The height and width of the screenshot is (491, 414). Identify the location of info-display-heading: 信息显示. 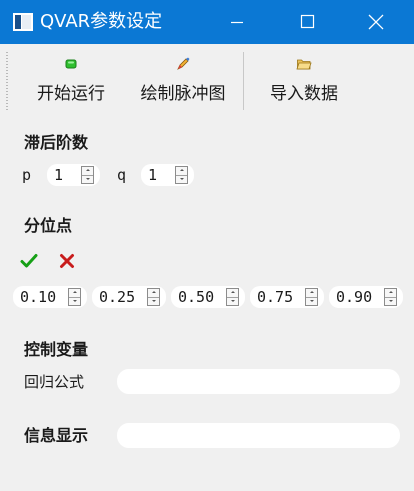
(56, 435).